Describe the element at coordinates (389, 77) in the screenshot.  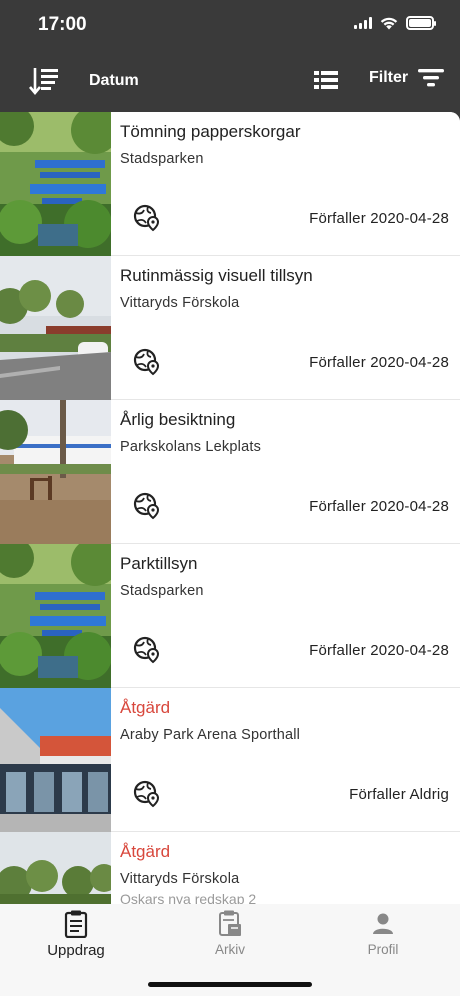
I see `filter-label: Filter` at that location.